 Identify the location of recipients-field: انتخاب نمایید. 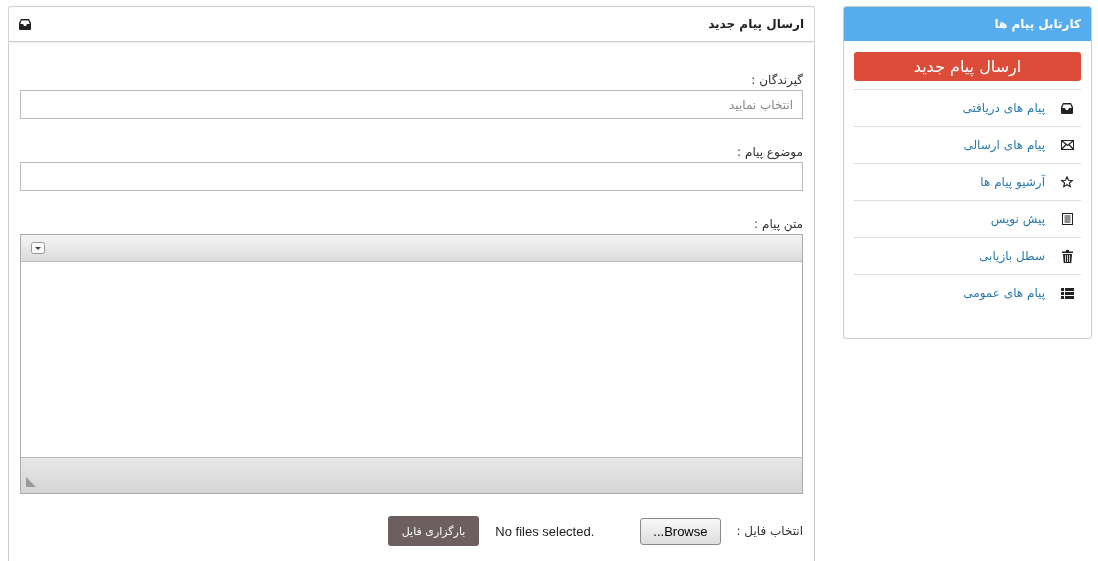
(411, 104).